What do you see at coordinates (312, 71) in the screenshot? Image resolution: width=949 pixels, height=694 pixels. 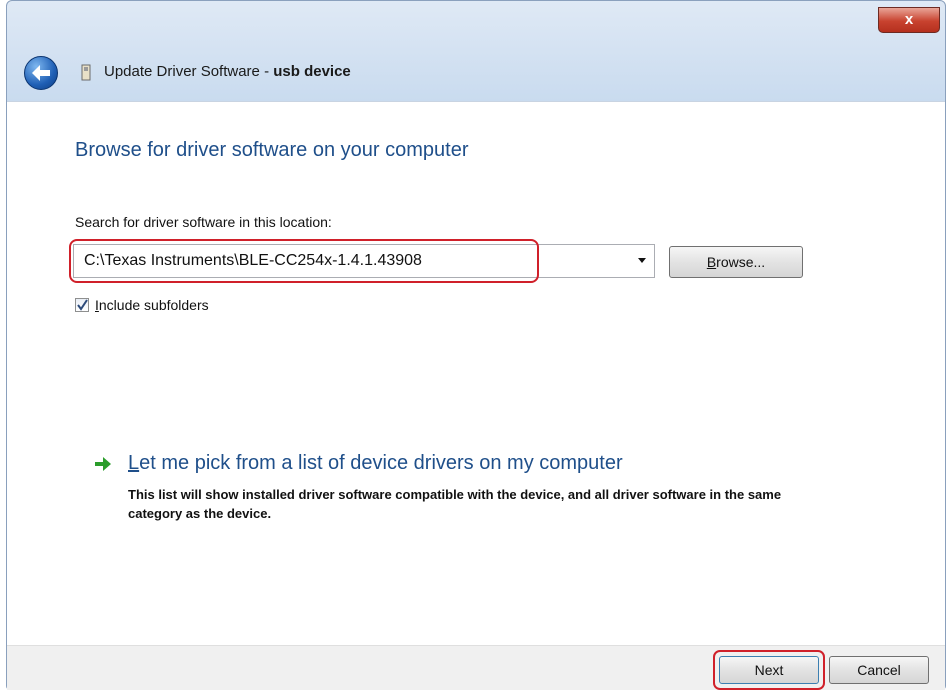 I see `window-title-device: usb device` at bounding box center [312, 71].